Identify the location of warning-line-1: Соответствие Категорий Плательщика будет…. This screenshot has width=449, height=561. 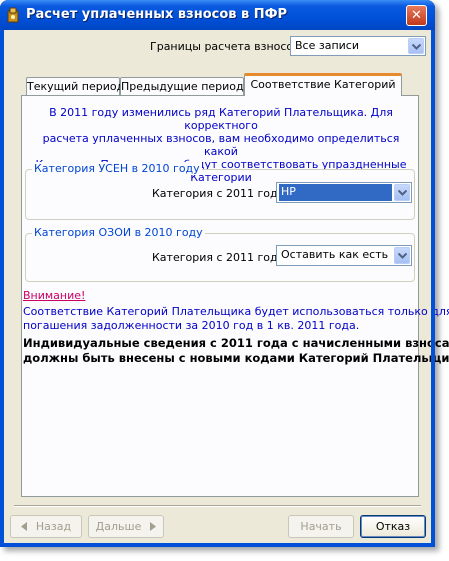
(236, 311).